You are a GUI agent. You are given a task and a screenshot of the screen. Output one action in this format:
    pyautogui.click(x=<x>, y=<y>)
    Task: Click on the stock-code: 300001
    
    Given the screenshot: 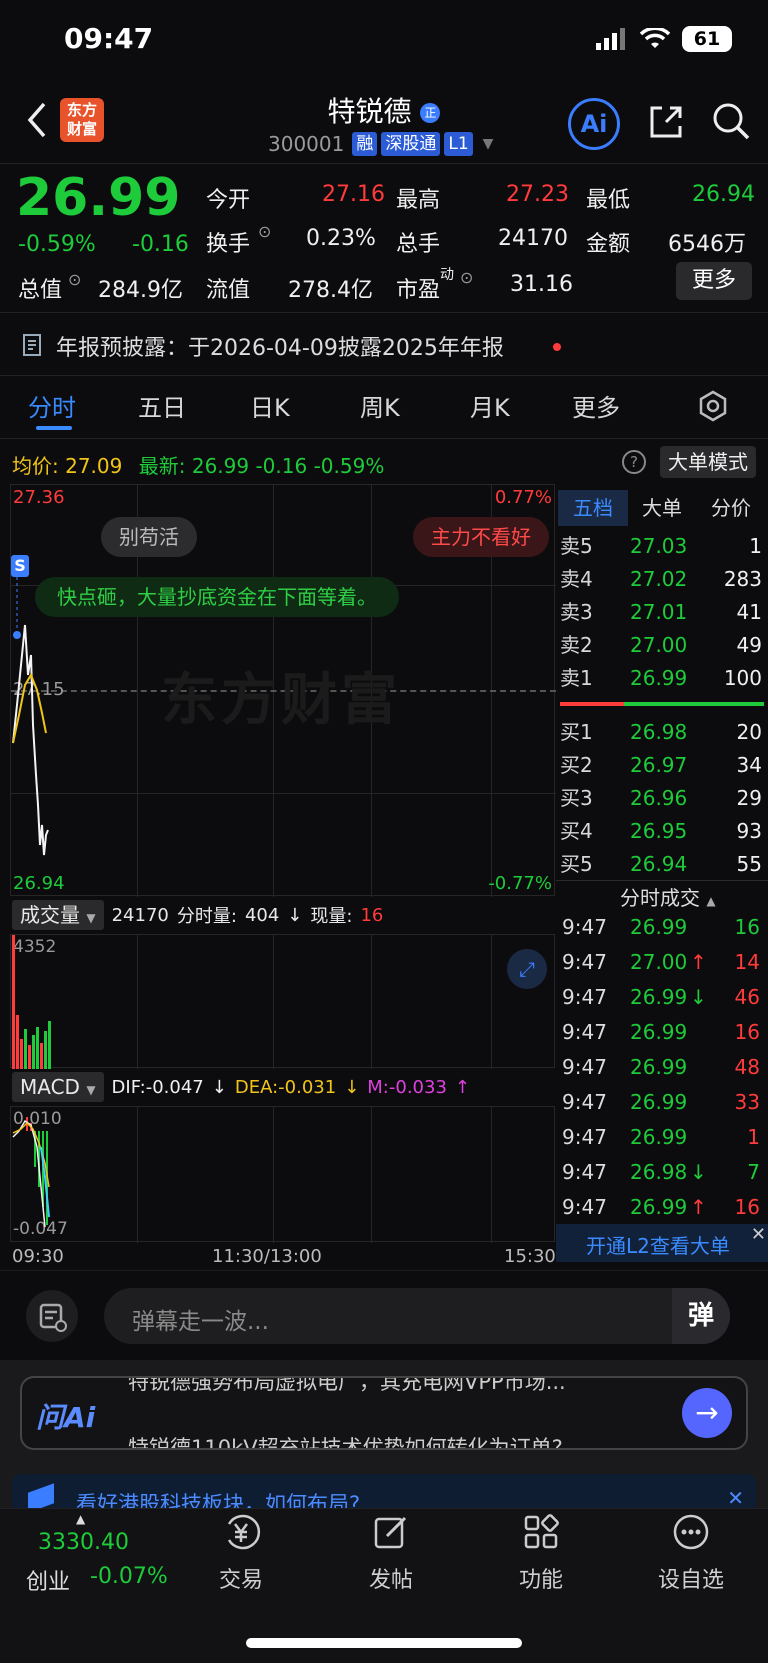 What is the action you would take?
    pyautogui.click(x=306, y=144)
    